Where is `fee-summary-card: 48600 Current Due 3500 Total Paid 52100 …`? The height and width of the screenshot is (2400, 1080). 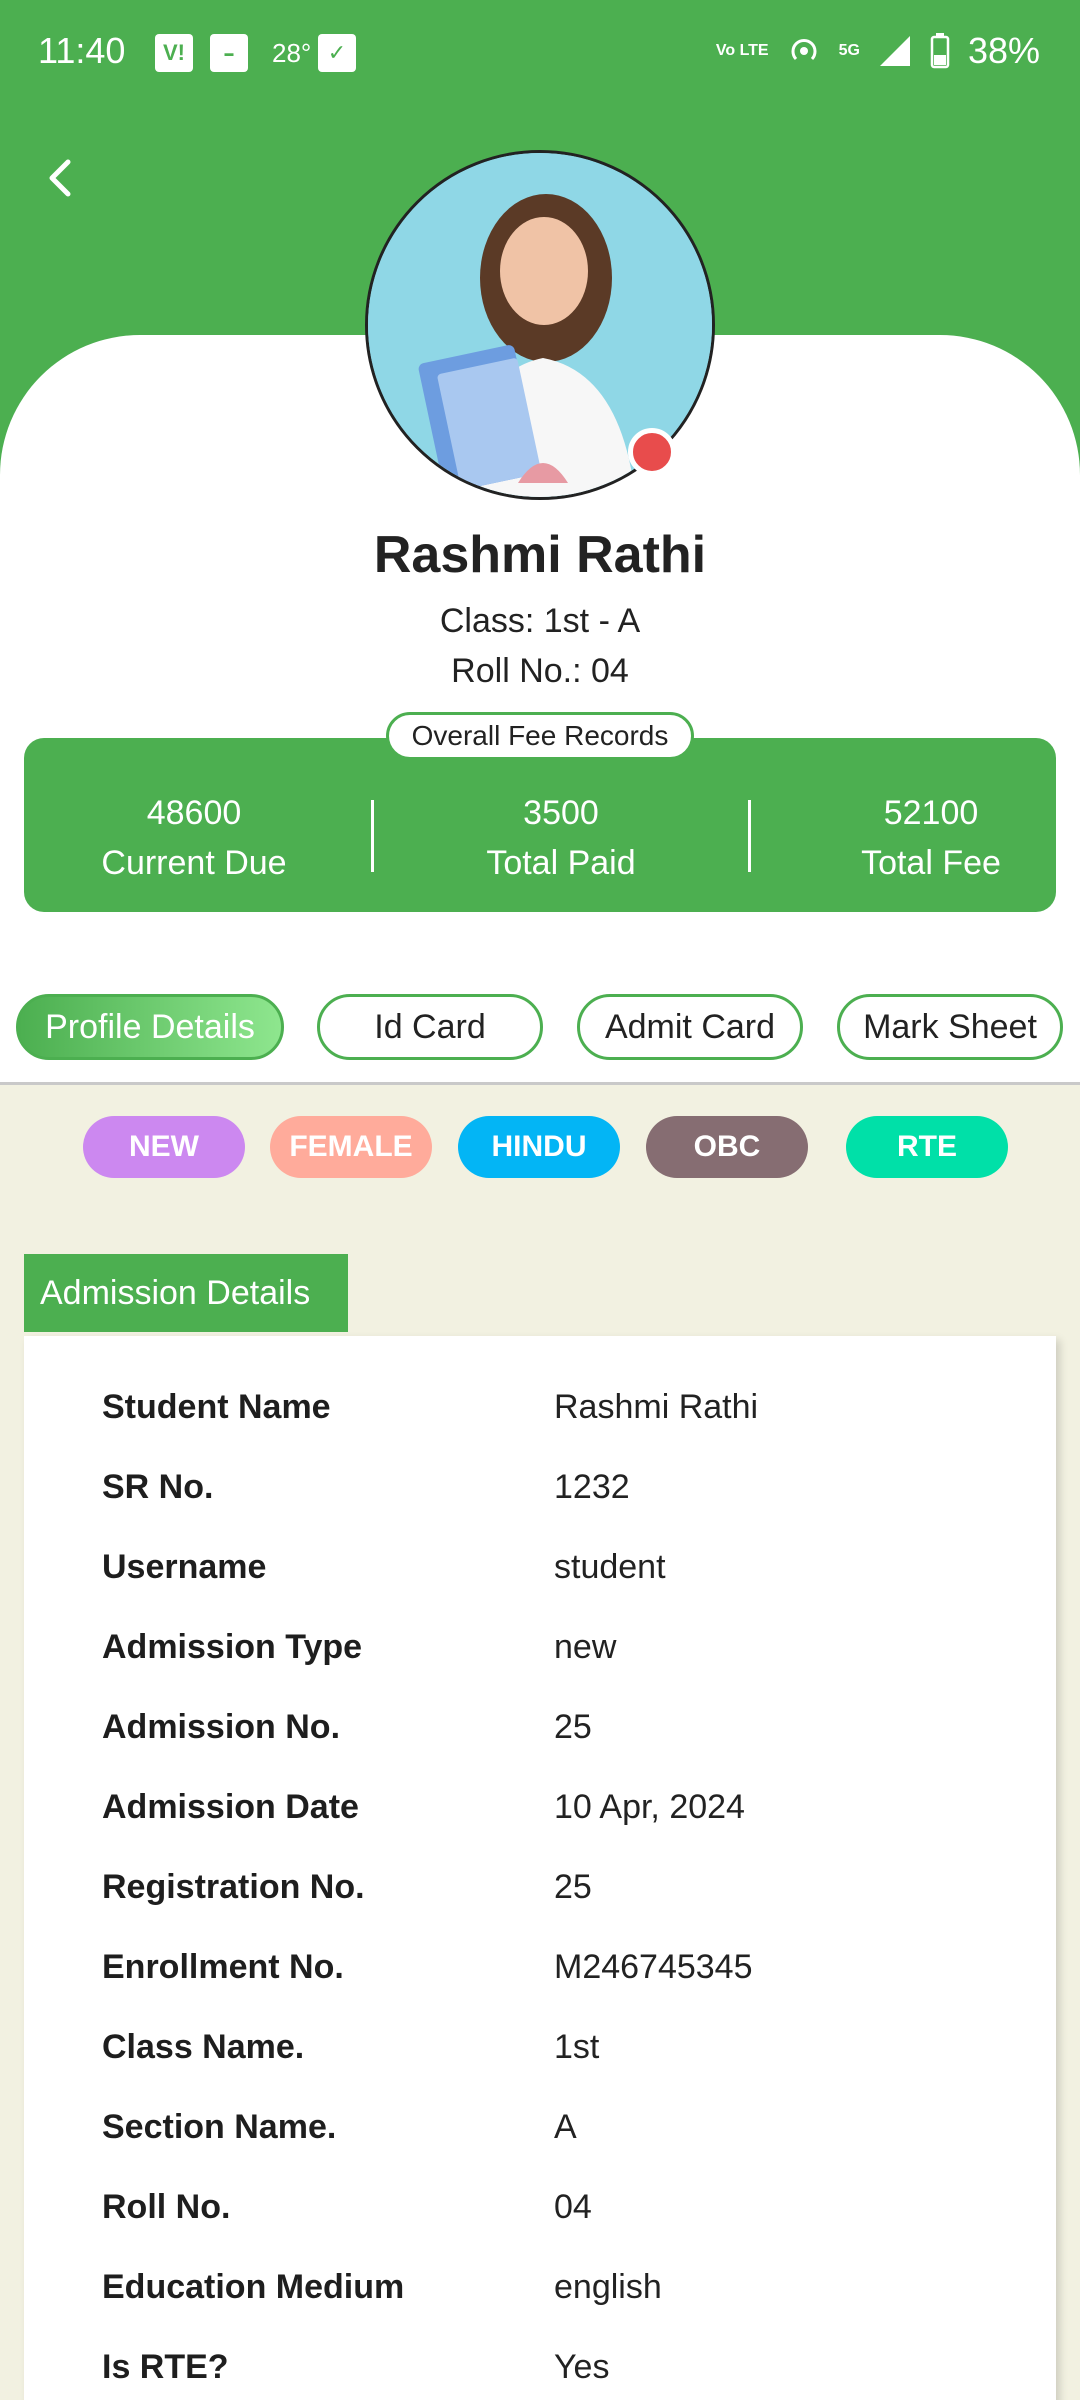
fee-summary-card: 48600 Current Due 3500 Total Paid 52100 … is located at coordinates (540, 825).